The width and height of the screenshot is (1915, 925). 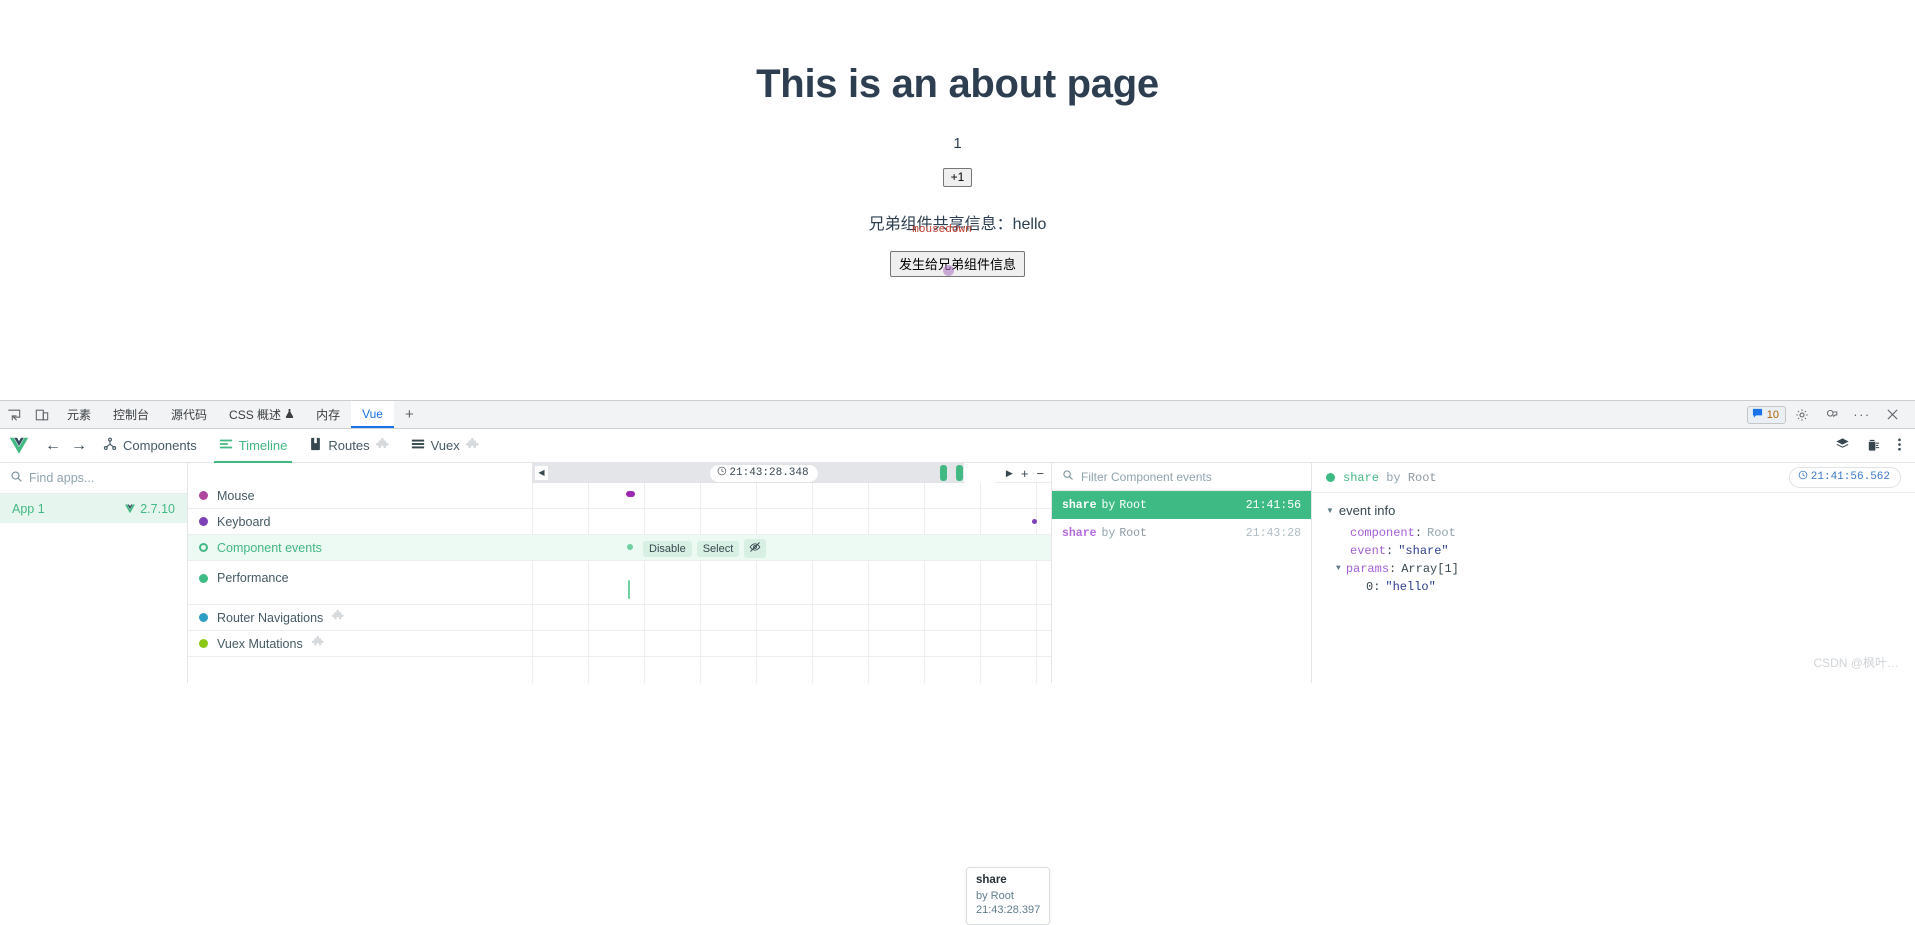 I want to click on field-value: Root, so click(x=1441, y=533).